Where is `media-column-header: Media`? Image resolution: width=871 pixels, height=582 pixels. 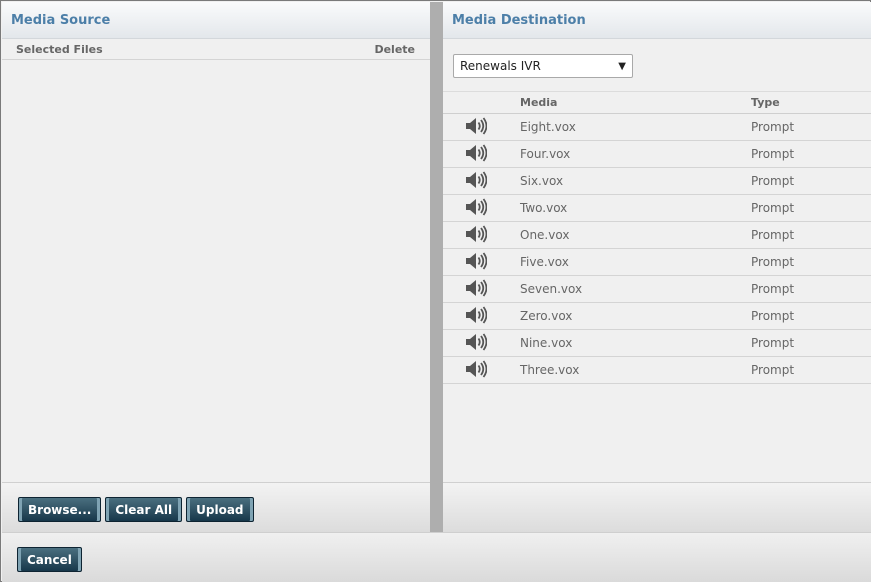 media-column-header: Media is located at coordinates (635, 102).